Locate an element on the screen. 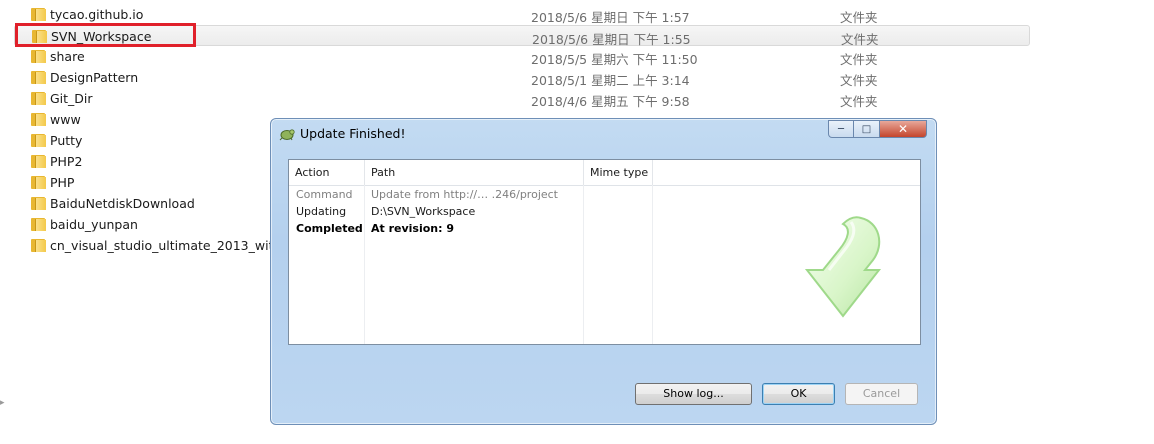 The image size is (1154, 444). list-header: Action Path Mime type is located at coordinates (604, 173).